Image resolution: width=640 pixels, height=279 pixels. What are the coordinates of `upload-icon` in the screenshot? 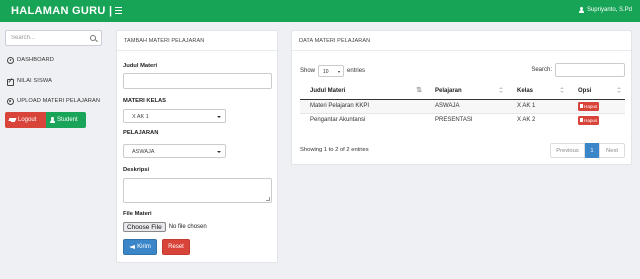 It's located at (10, 101).